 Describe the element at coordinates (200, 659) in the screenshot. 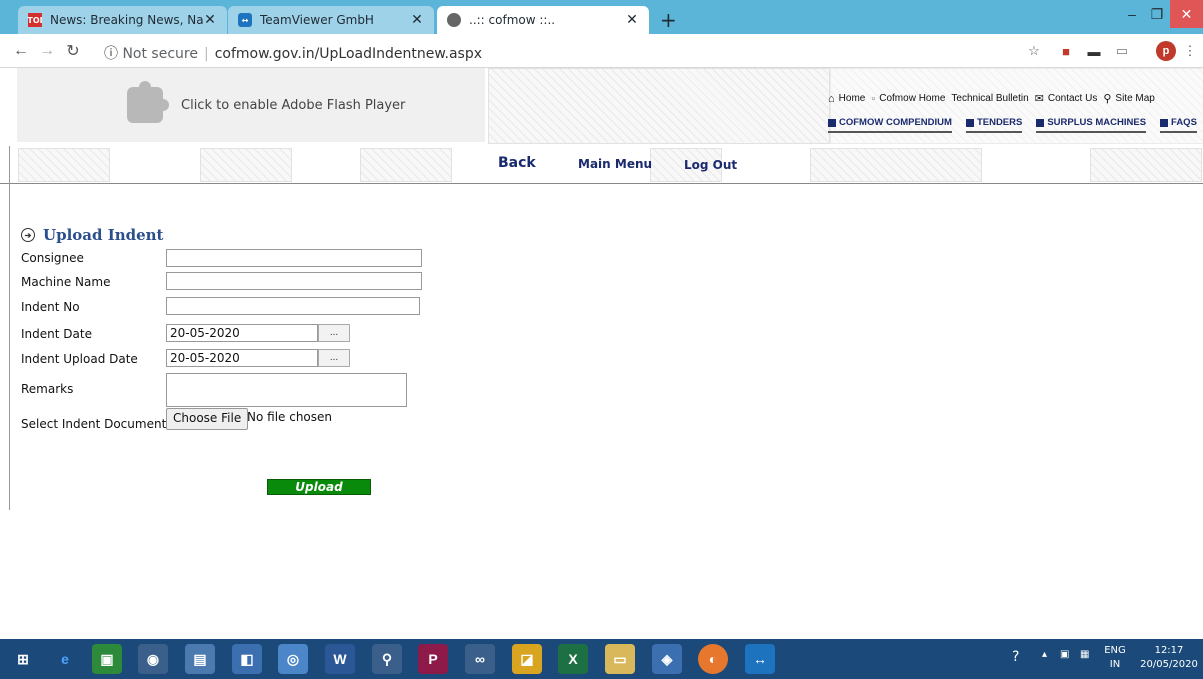

I see `drive-icon: ▤` at that location.